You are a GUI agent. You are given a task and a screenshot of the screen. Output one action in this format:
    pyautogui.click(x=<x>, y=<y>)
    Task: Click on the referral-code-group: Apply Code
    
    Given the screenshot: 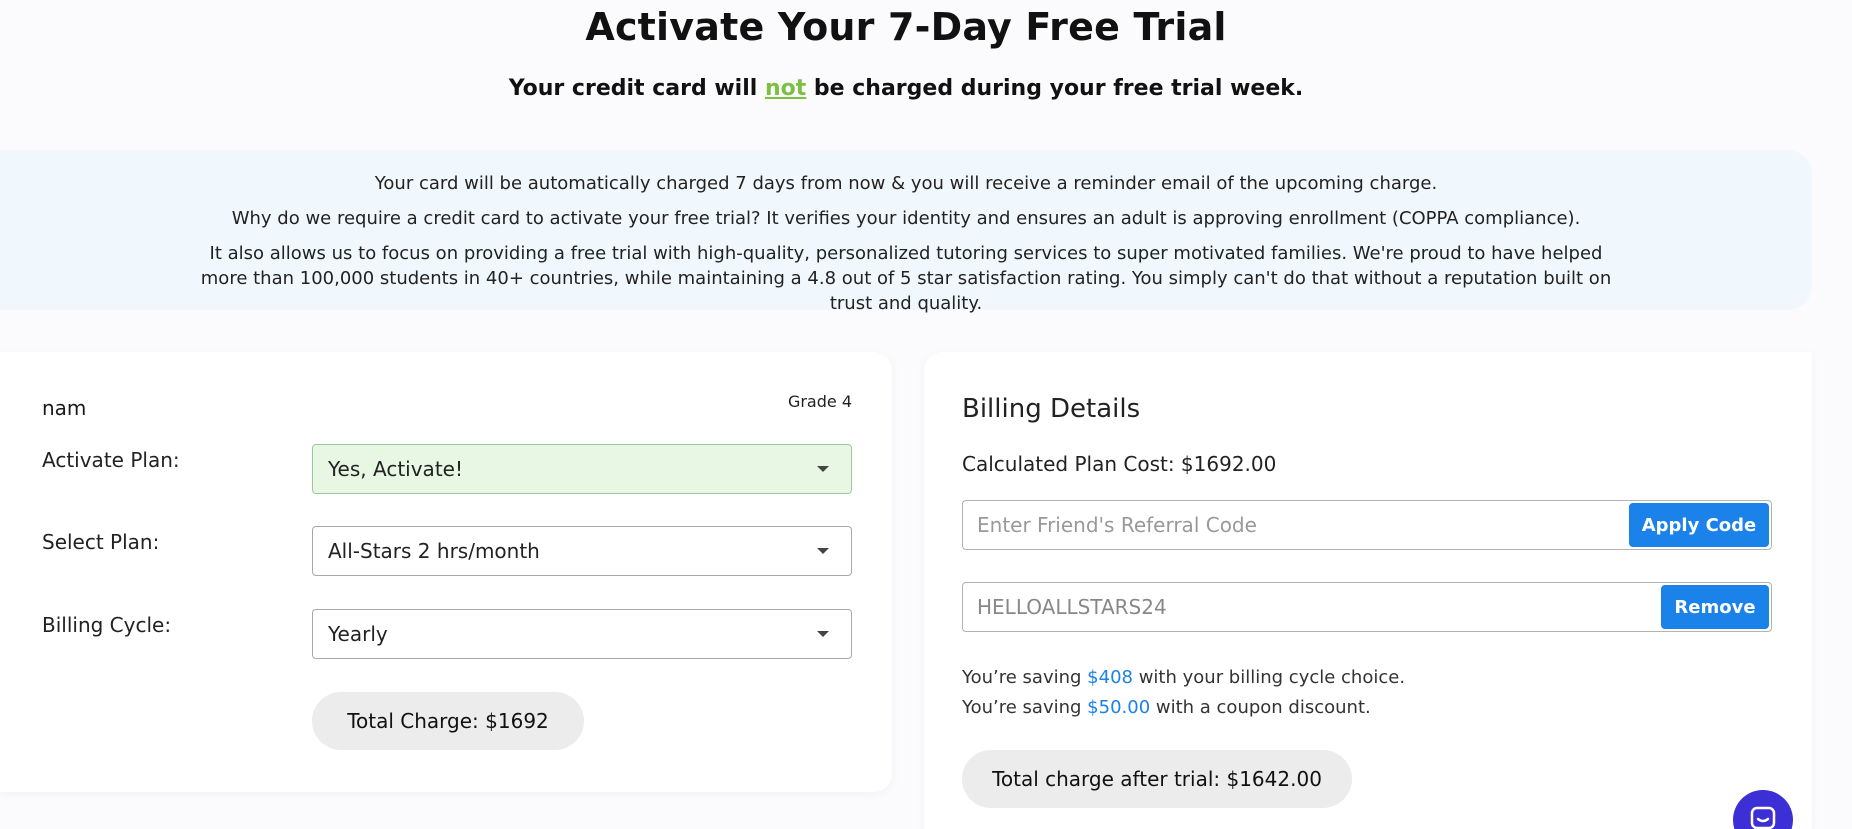 What is the action you would take?
    pyautogui.click(x=1367, y=525)
    